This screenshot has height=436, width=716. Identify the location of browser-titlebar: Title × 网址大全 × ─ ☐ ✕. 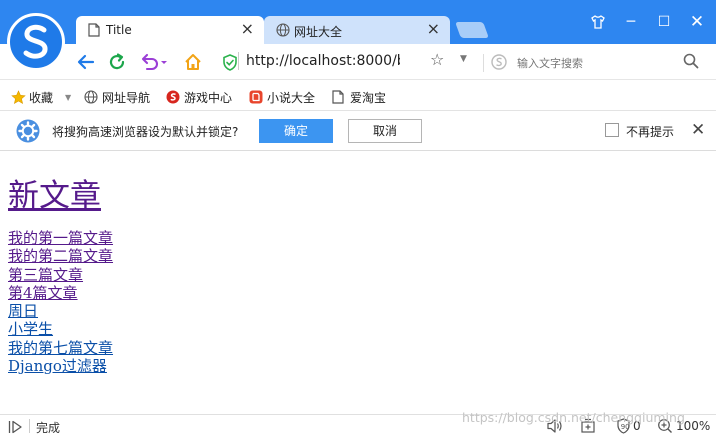
(358, 22).